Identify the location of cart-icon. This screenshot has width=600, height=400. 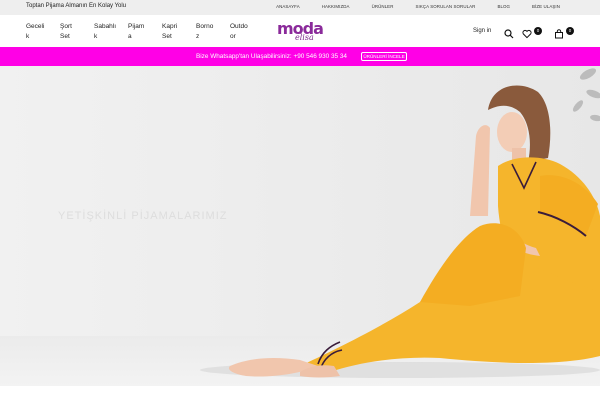
(559, 32).